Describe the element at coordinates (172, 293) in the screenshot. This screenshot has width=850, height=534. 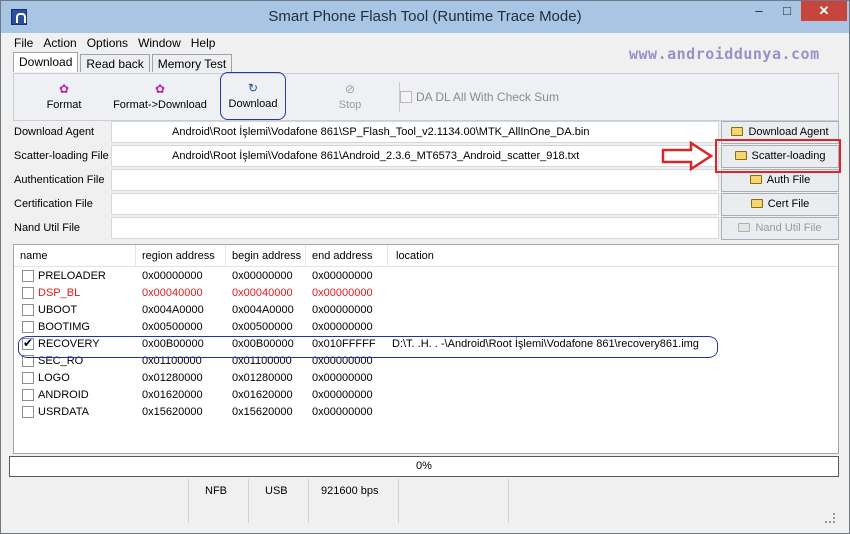
I see `cell-region: 0x00040000` at that location.